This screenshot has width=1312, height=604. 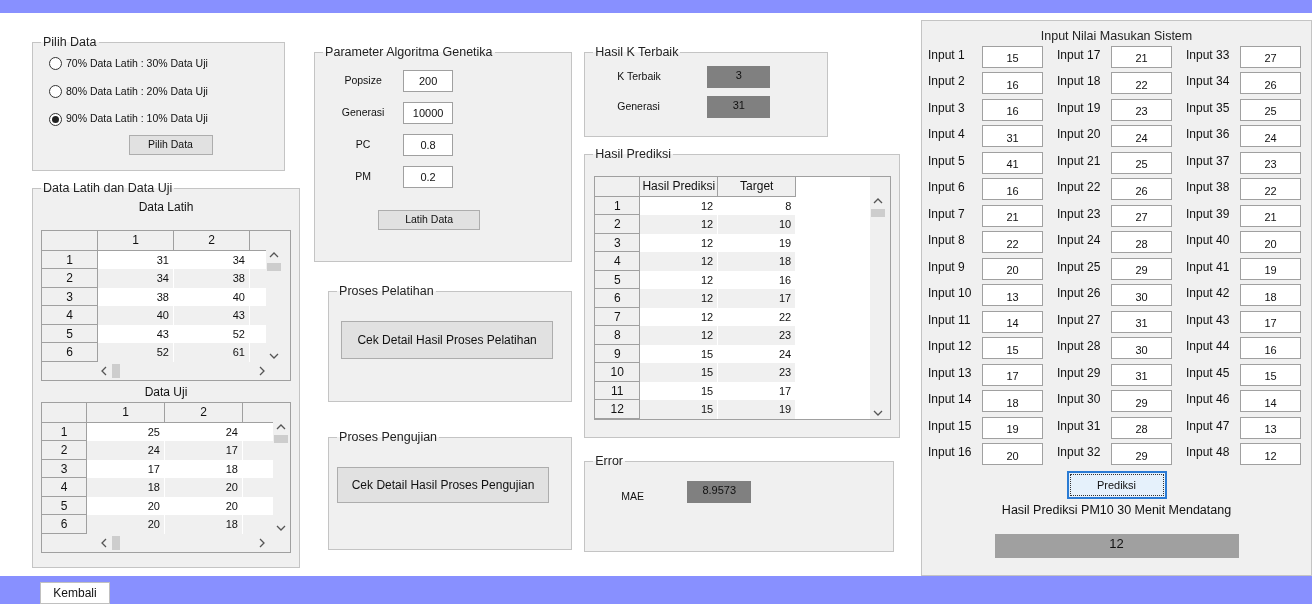 I want to click on input-label: Input 29, so click(x=1079, y=373).